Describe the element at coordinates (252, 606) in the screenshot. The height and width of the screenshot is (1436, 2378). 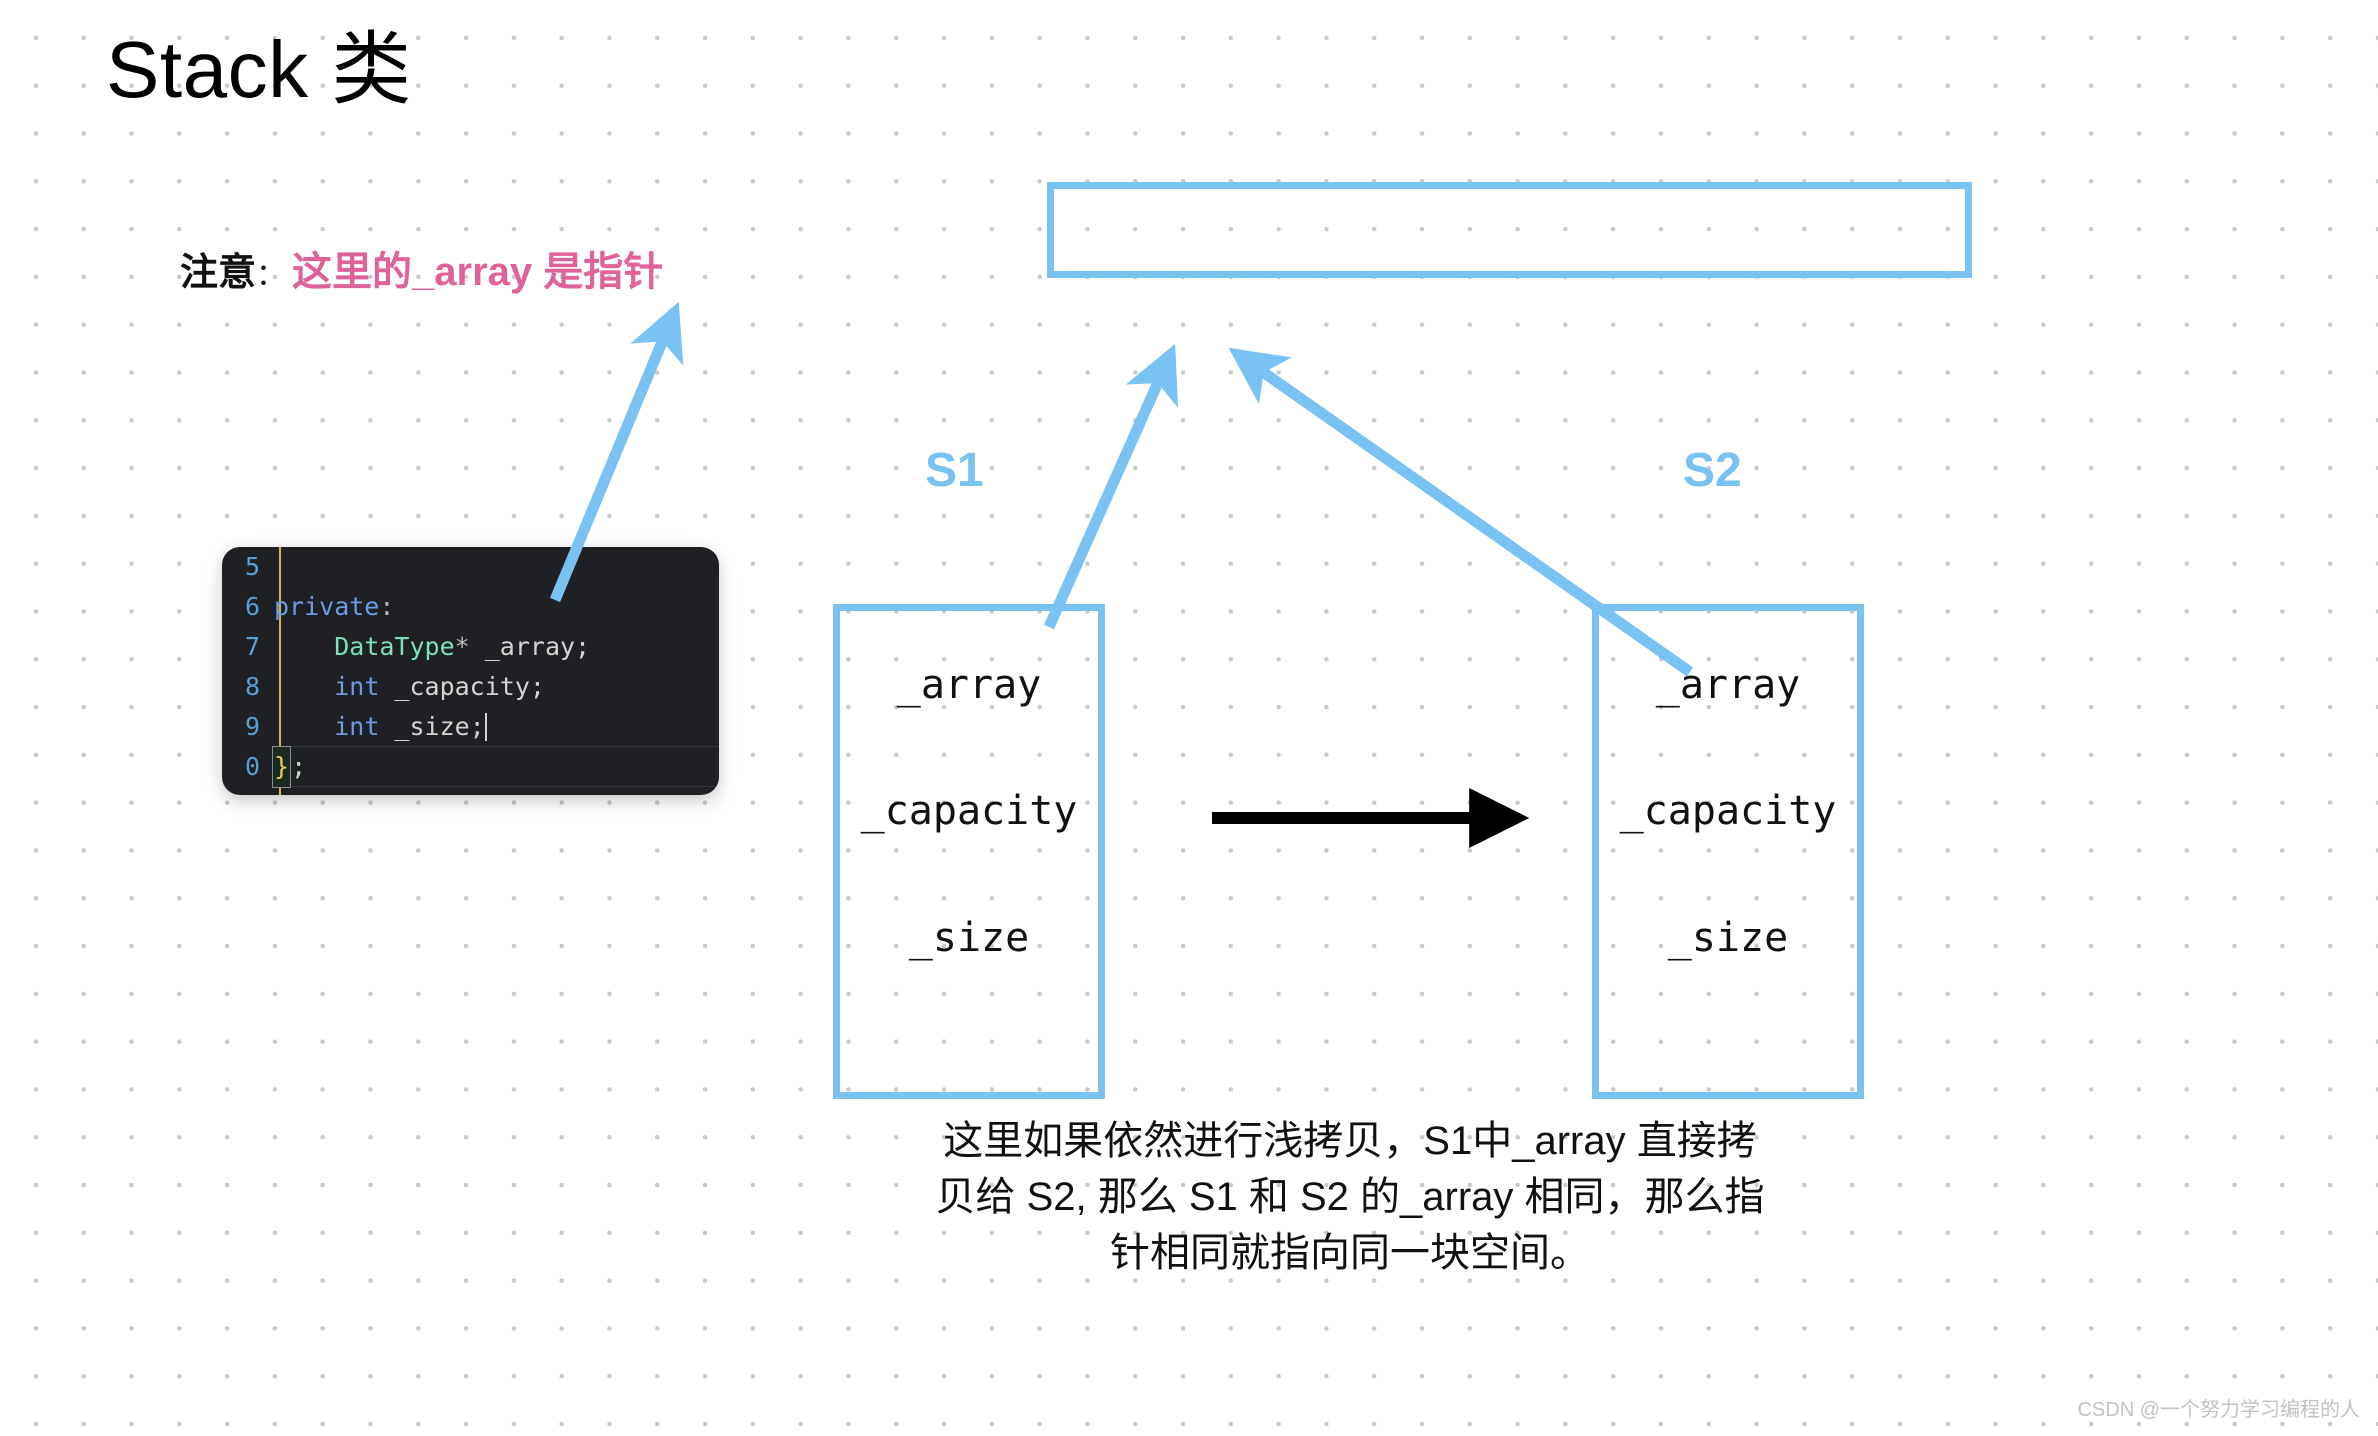
I see `code-line-number: 6` at that location.